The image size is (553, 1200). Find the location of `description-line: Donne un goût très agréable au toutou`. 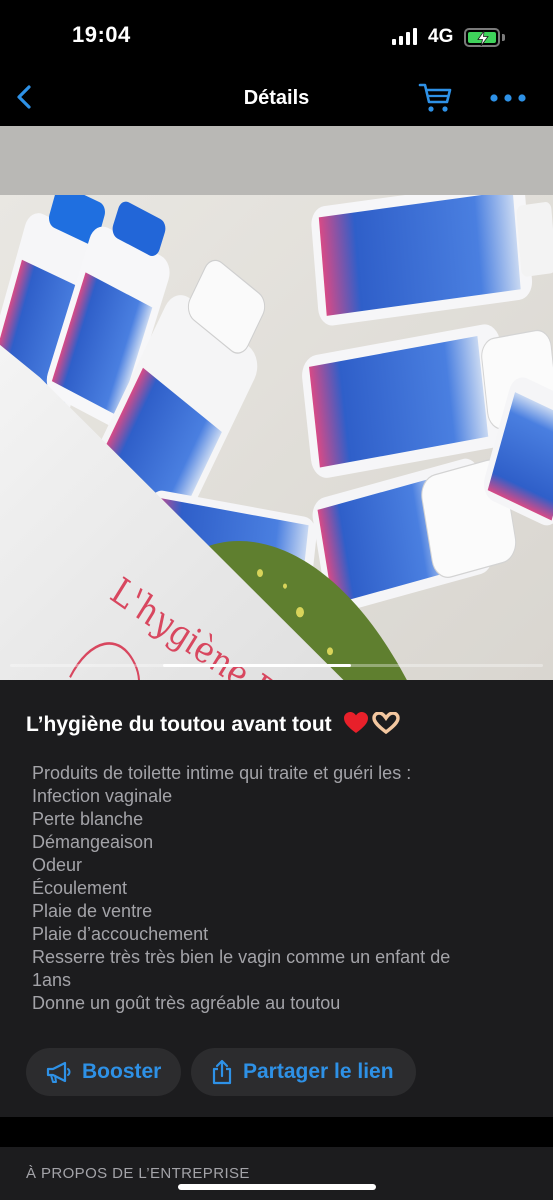

description-line: Donne un goût très agréable au toutou is located at coordinates (186, 1003).